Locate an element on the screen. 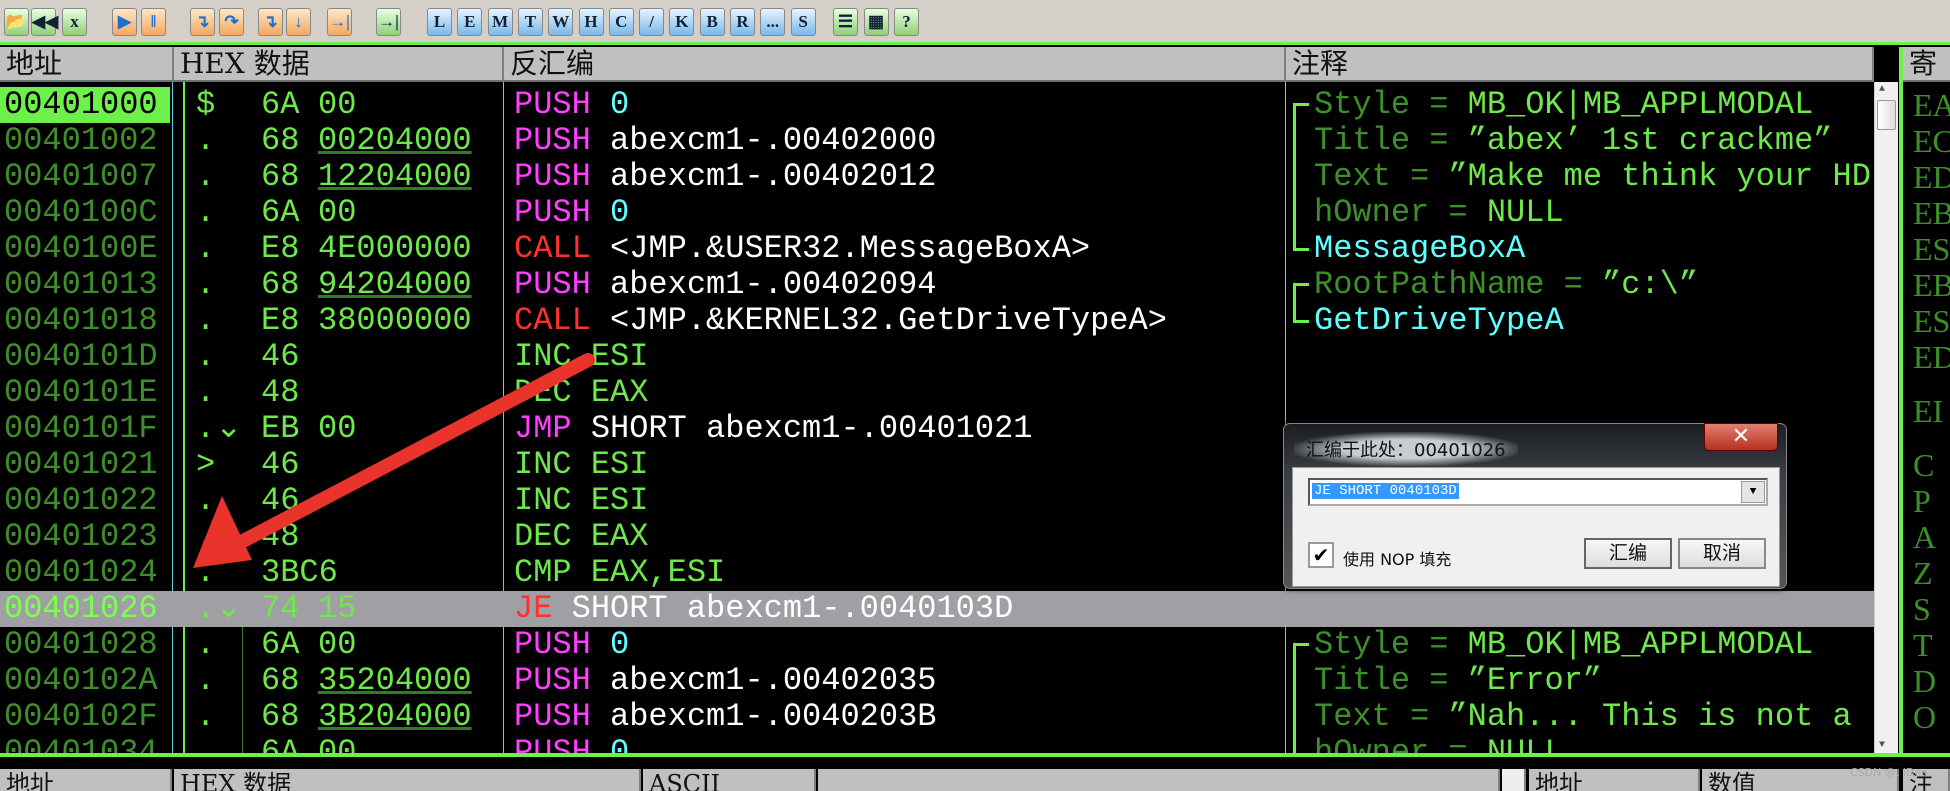  dialog-close-button: ✕ is located at coordinates (1741, 437).